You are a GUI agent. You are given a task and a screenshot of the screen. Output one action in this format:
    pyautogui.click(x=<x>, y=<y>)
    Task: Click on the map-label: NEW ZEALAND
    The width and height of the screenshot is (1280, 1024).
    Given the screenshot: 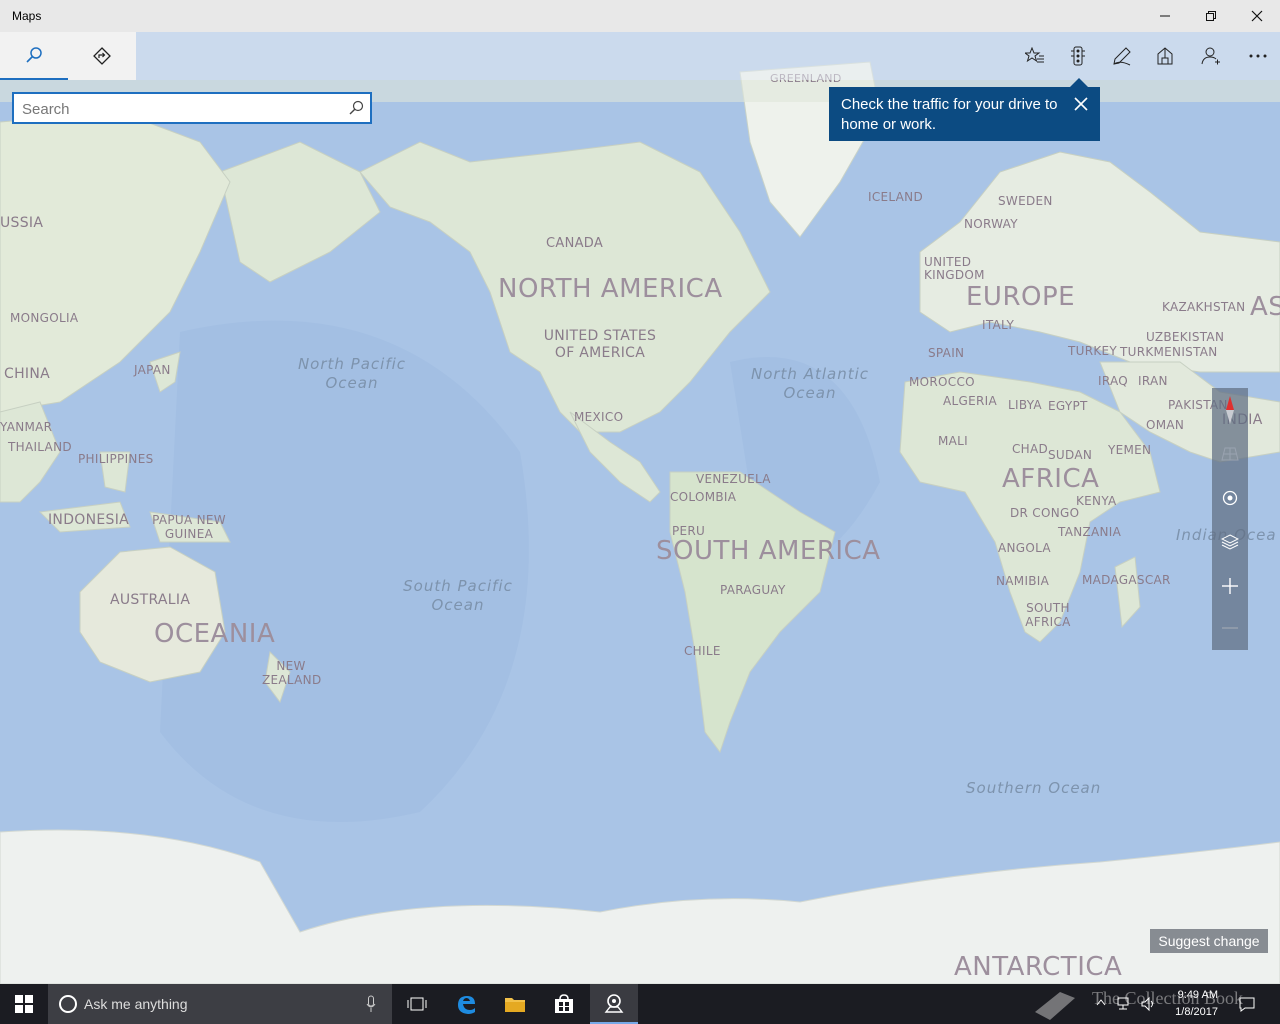 What is the action you would take?
    pyautogui.click(x=292, y=673)
    